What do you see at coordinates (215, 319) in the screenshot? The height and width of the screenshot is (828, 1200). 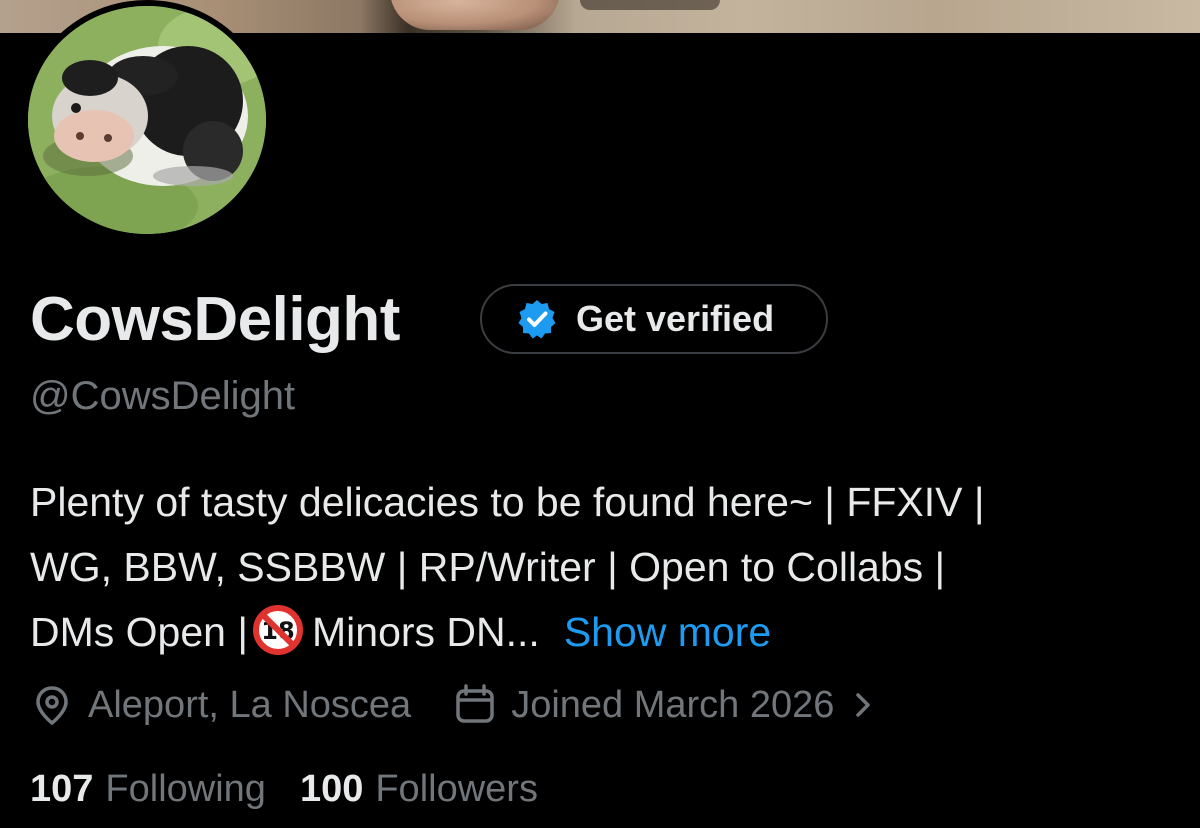 I see `display-name: CowsDelight` at bounding box center [215, 319].